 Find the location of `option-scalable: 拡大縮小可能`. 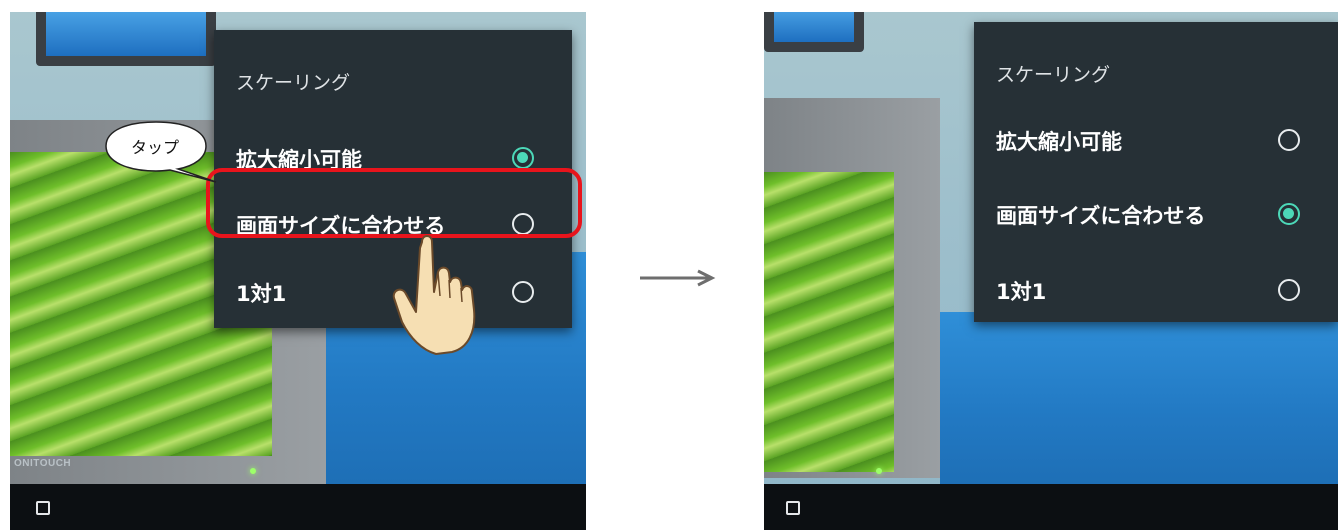

option-scalable: 拡大縮小可能 is located at coordinates (1156, 140).